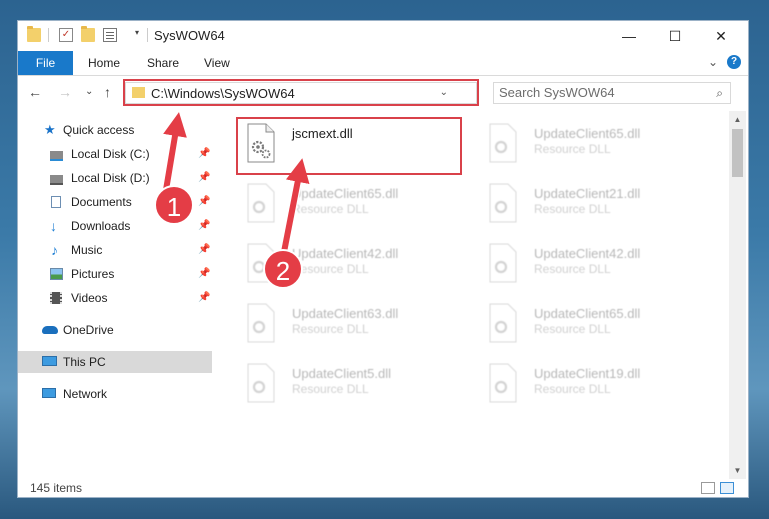 This screenshot has width=769, height=519. What do you see at coordinates (593, 265) in the screenshot?
I see `file-item: UpdateClient42.dll Resource DLL` at bounding box center [593, 265].